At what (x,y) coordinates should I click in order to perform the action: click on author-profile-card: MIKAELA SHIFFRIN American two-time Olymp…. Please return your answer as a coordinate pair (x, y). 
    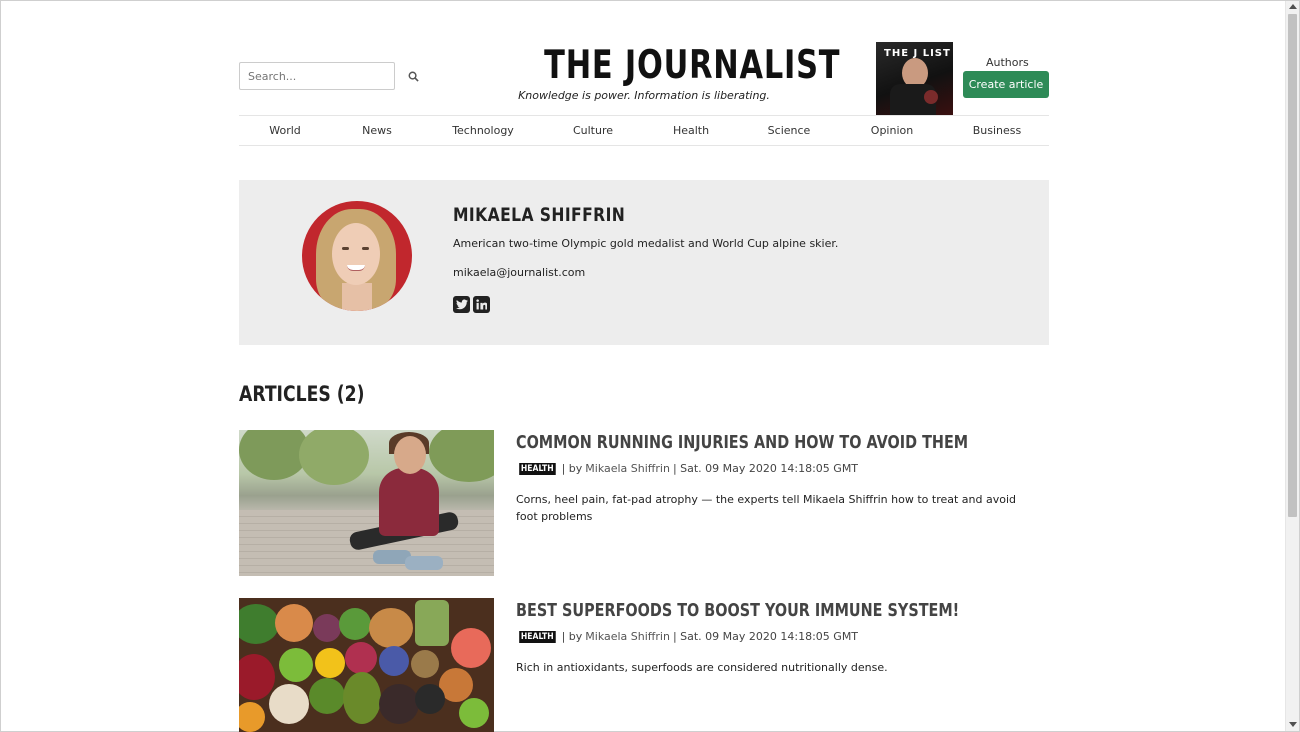
    Looking at the image, I should click on (644, 262).